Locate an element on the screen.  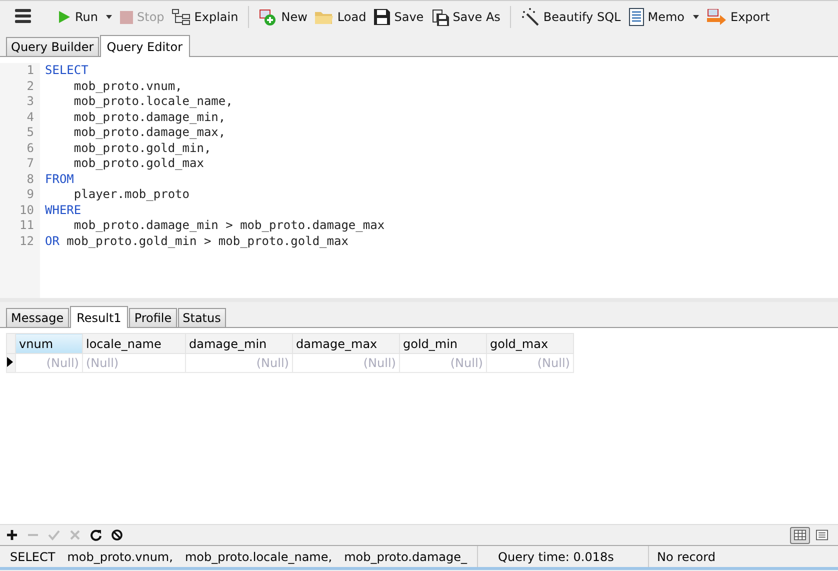
folder-icon is located at coordinates (324, 17).